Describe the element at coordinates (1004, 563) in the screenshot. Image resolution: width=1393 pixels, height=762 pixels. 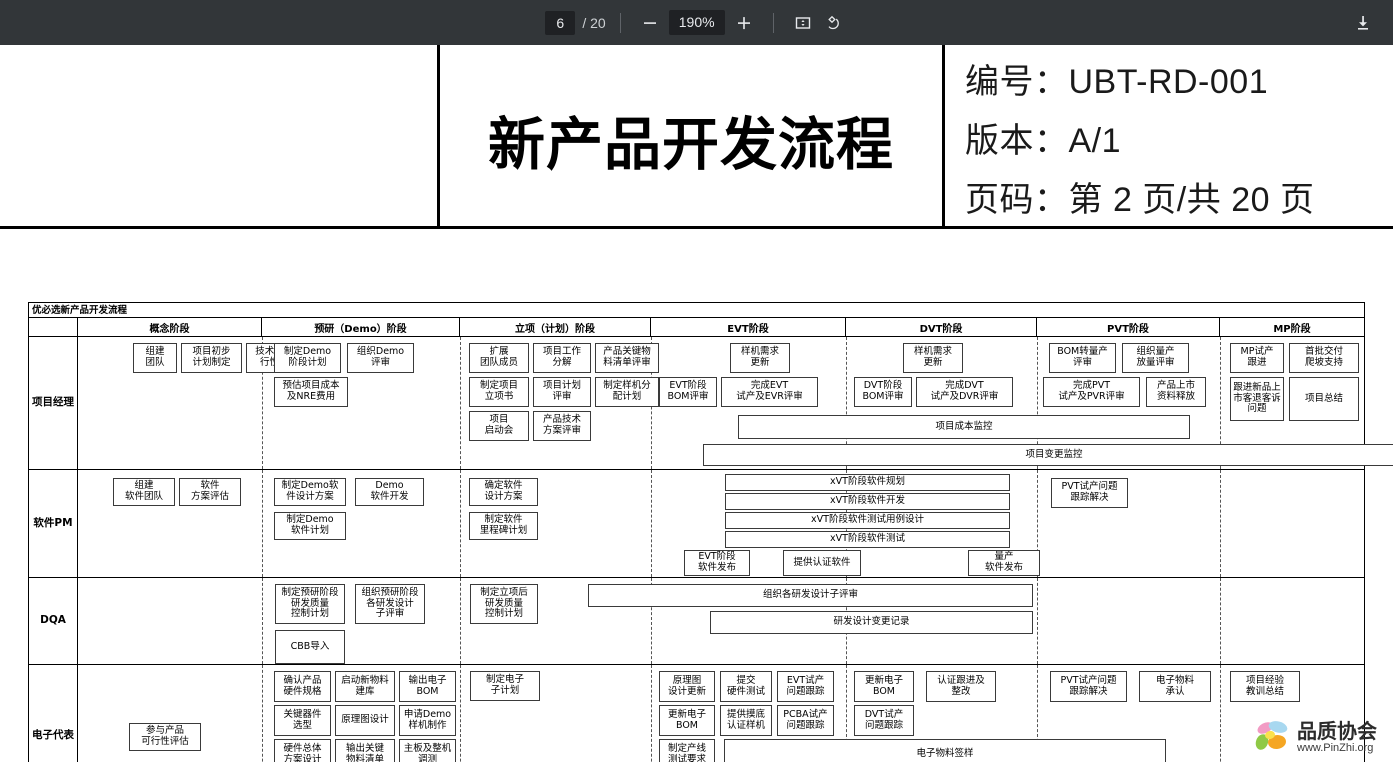
I see `activity-box: 量产 软件发布` at that location.